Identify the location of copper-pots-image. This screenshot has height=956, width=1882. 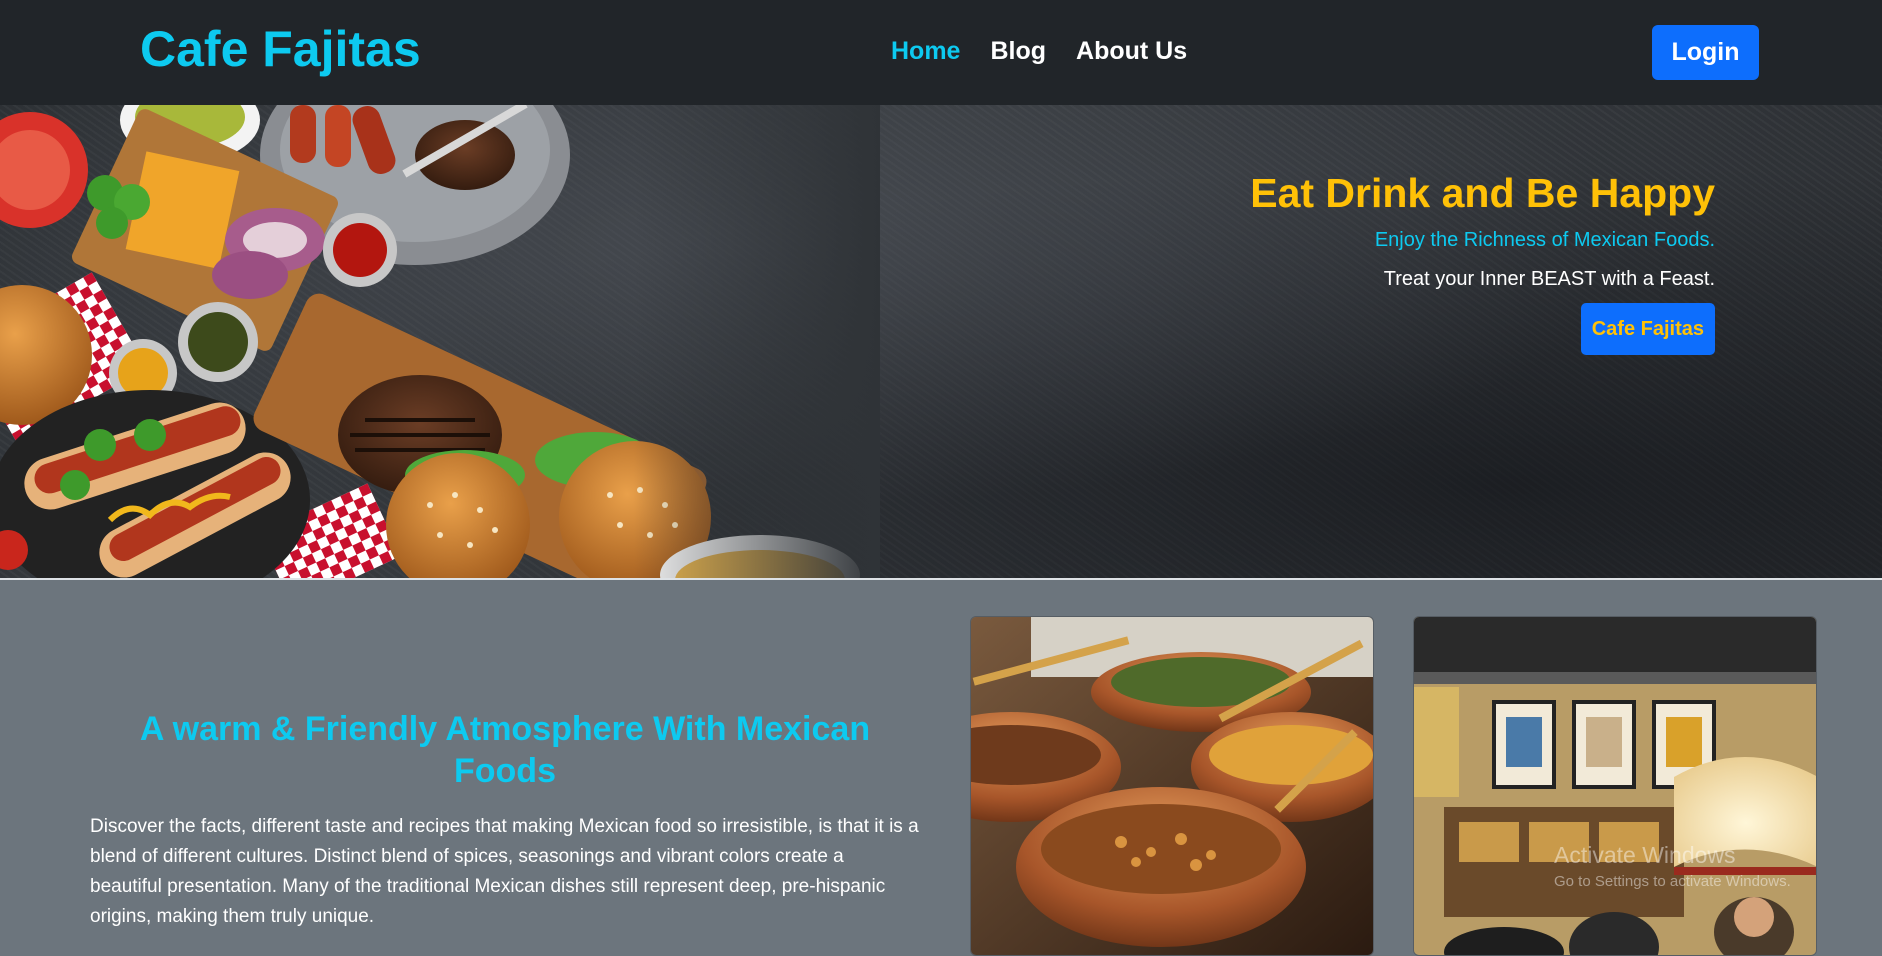
(1172, 786).